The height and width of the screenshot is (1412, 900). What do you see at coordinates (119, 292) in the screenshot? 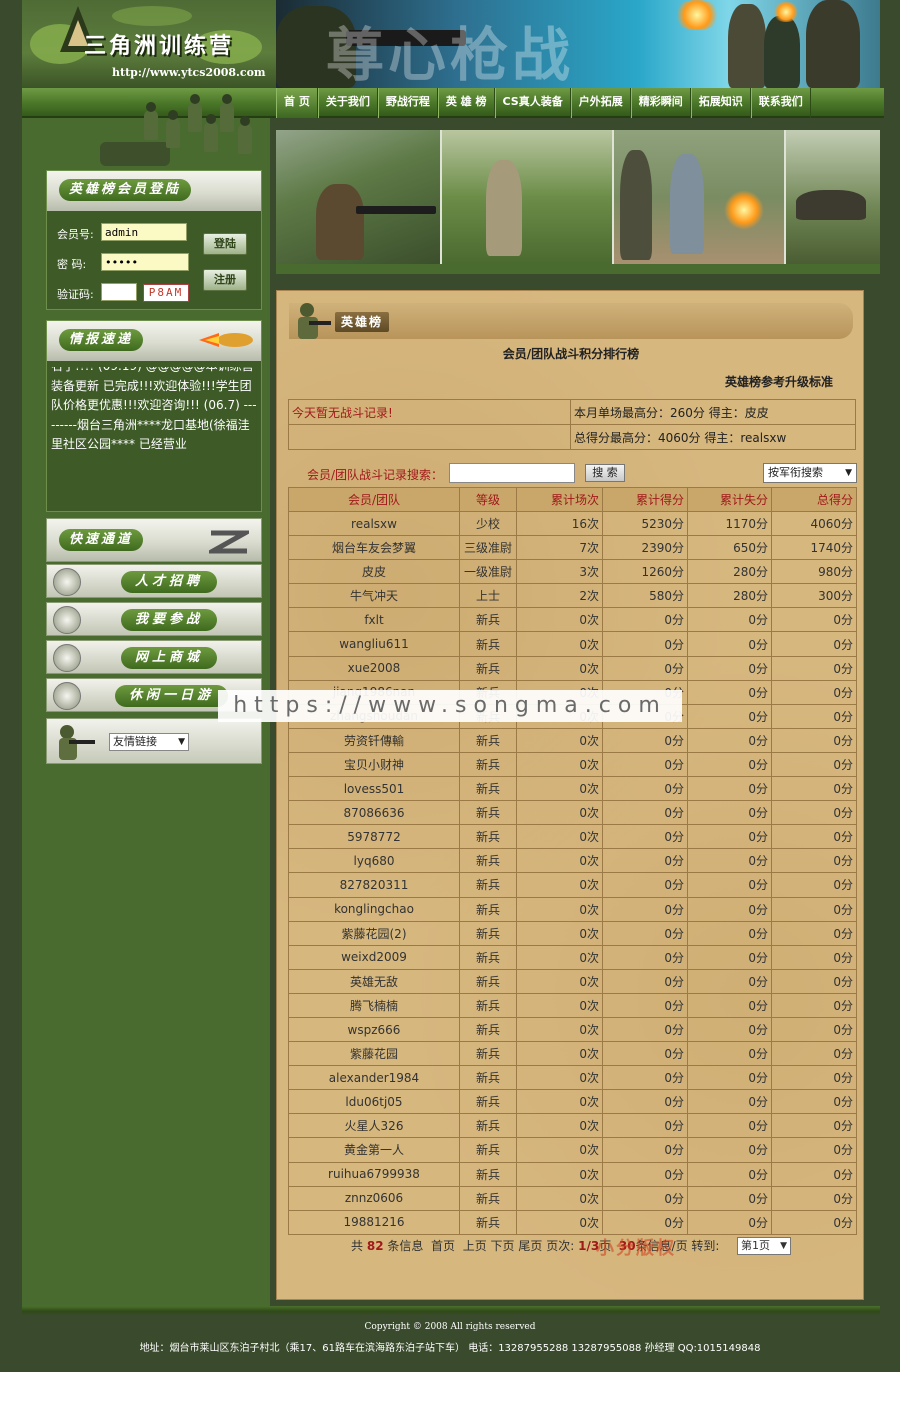
I see `captcha-input` at bounding box center [119, 292].